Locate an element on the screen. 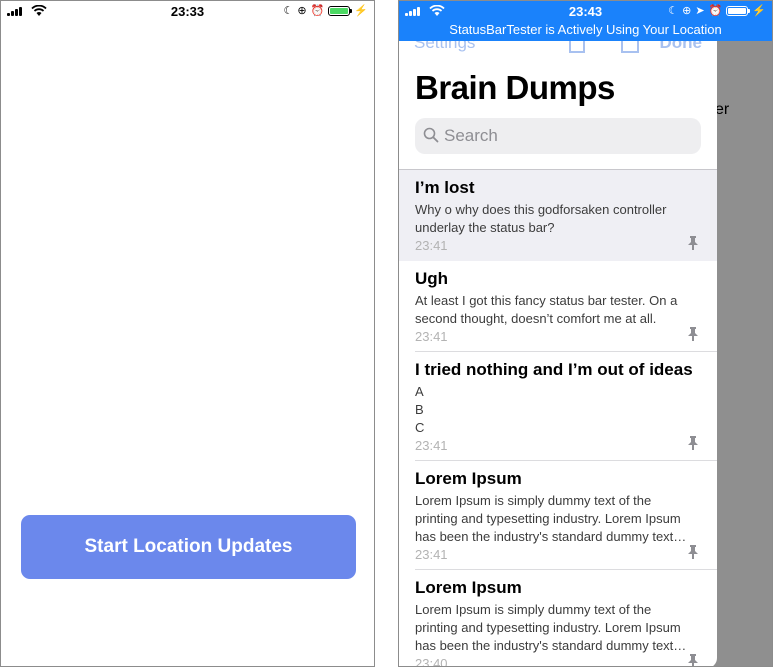  note-preview: A B C is located at coordinates (420, 409).